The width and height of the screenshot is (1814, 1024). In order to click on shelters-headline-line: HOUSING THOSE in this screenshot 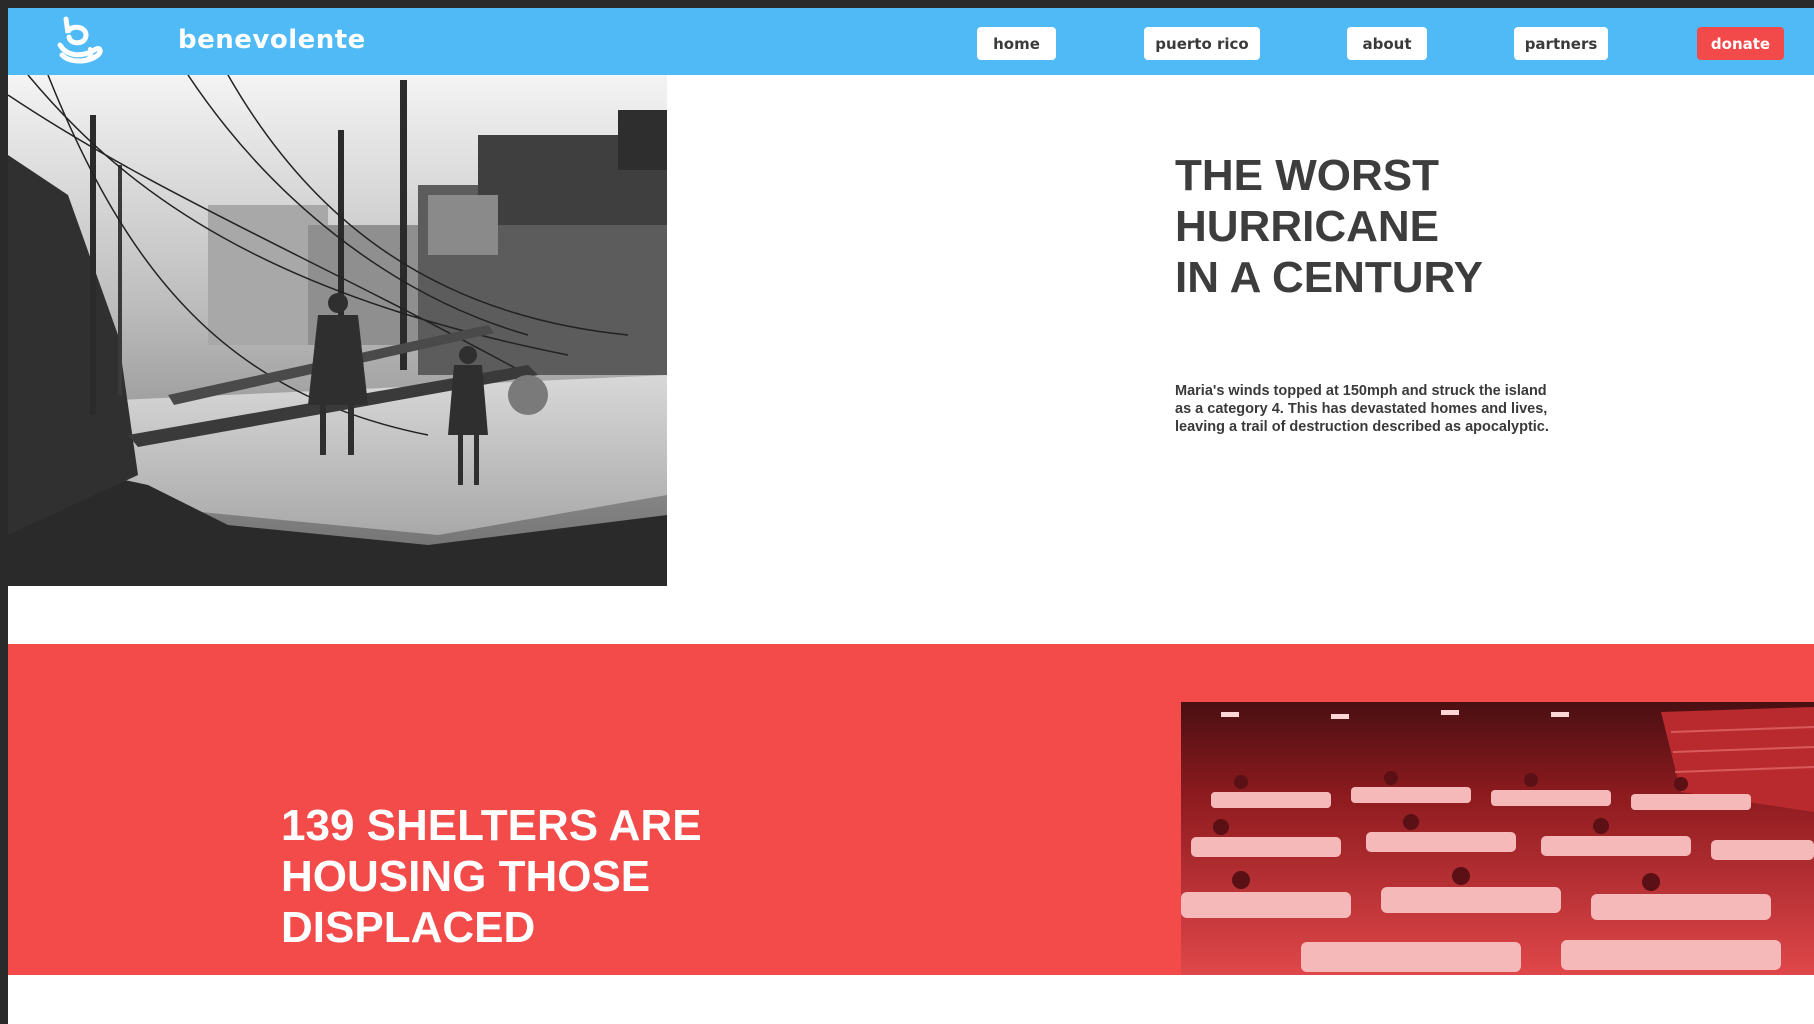, I will do `click(466, 876)`.